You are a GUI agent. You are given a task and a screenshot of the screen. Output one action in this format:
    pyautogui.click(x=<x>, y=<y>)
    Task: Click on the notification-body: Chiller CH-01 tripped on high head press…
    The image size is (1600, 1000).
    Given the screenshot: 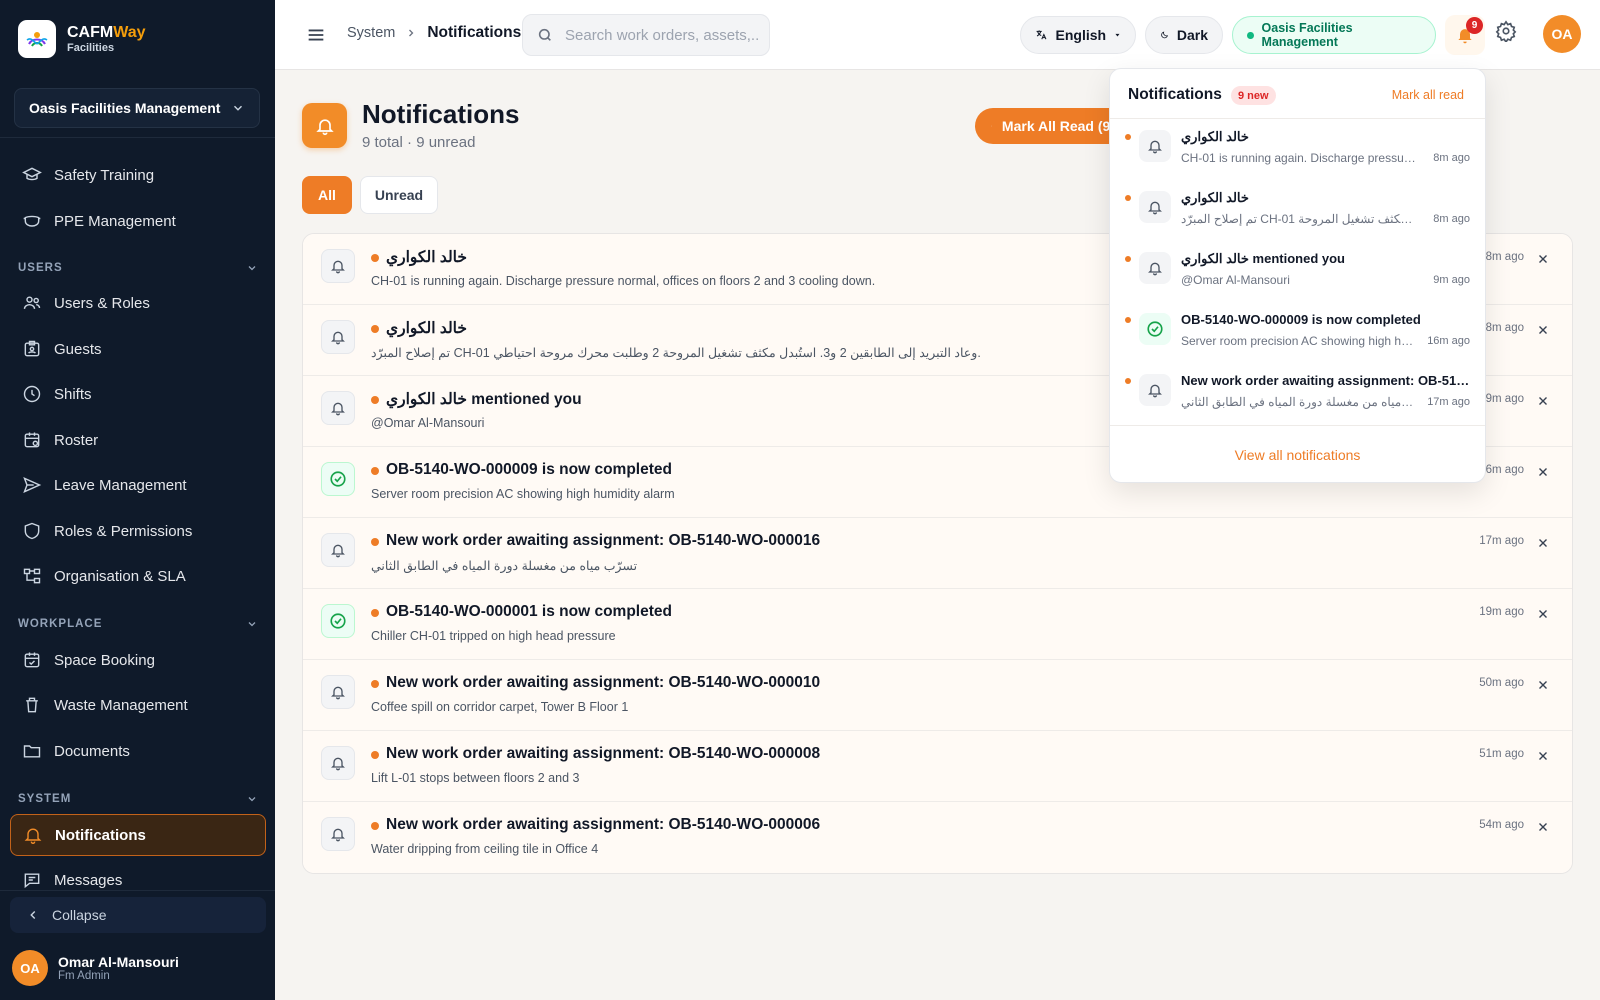 What is the action you would take?
    pyautogui.click(x=493, y=636)
    